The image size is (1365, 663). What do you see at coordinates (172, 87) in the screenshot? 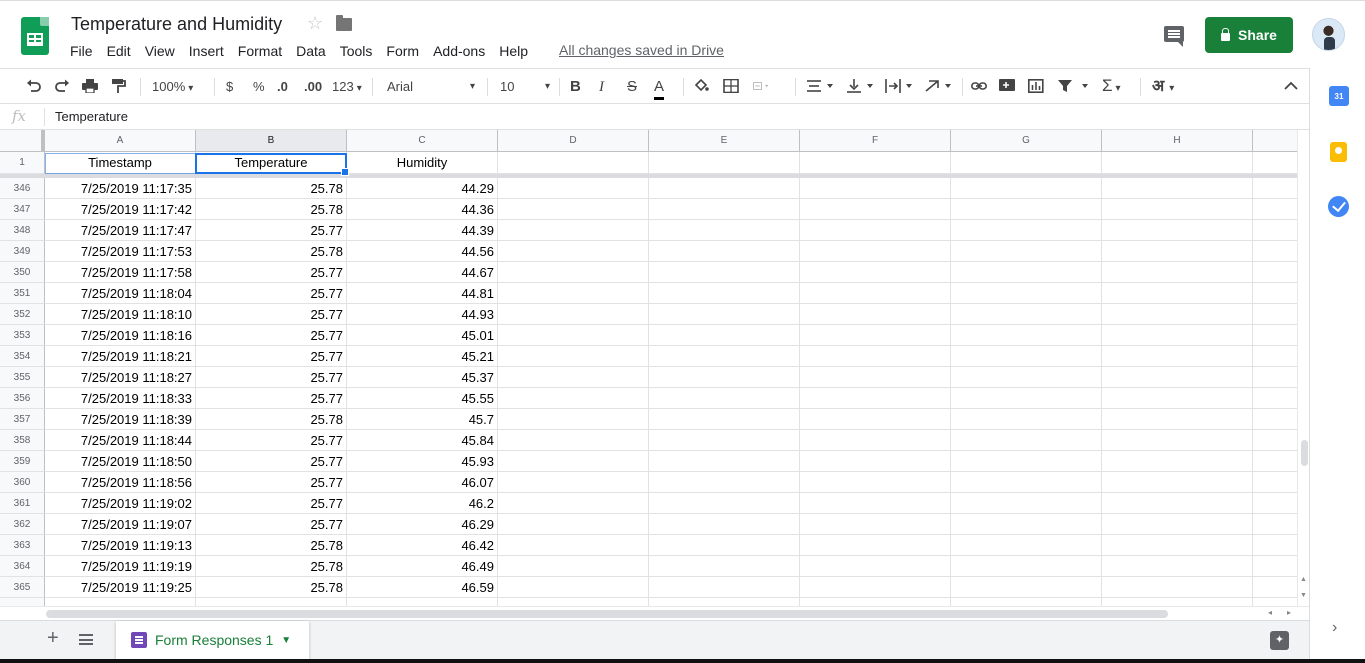
I see `zoom-select: 100%` at bounding box center [172, 87].